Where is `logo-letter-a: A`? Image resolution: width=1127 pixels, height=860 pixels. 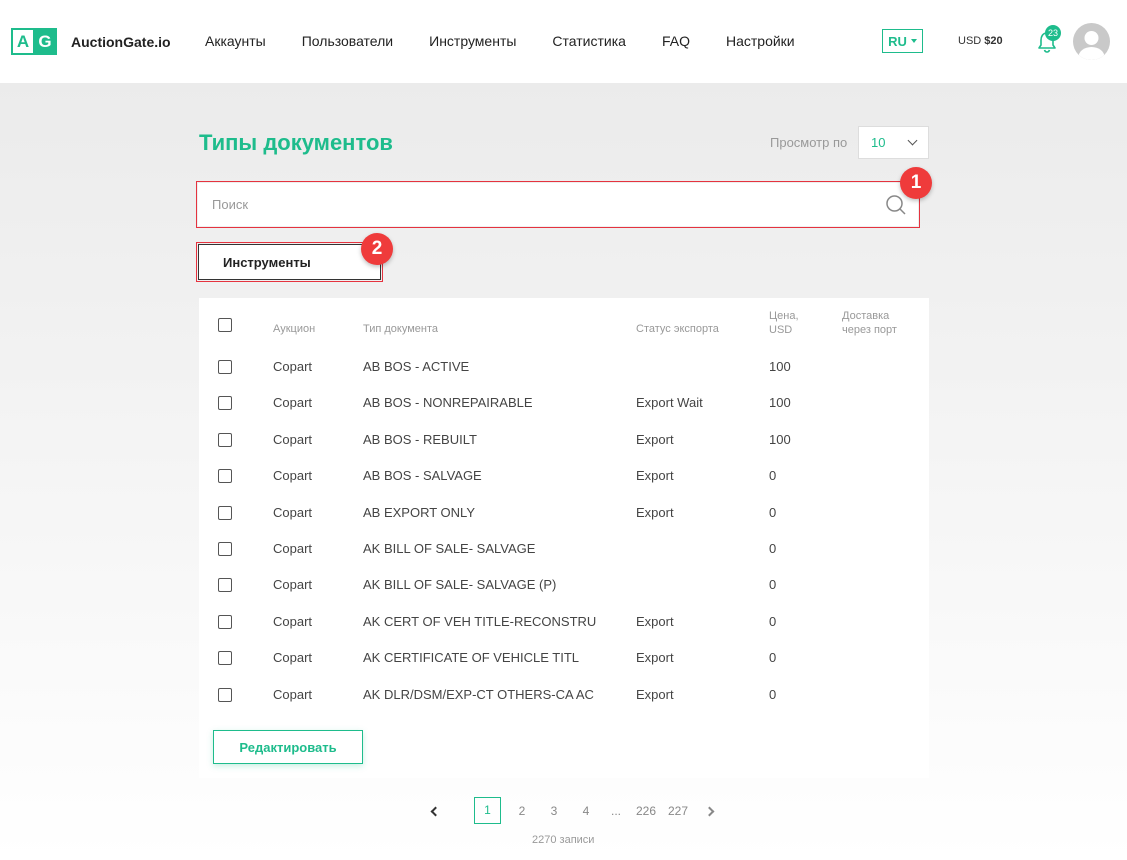
logo-letter-a: A is located at coordinates (23, 41).